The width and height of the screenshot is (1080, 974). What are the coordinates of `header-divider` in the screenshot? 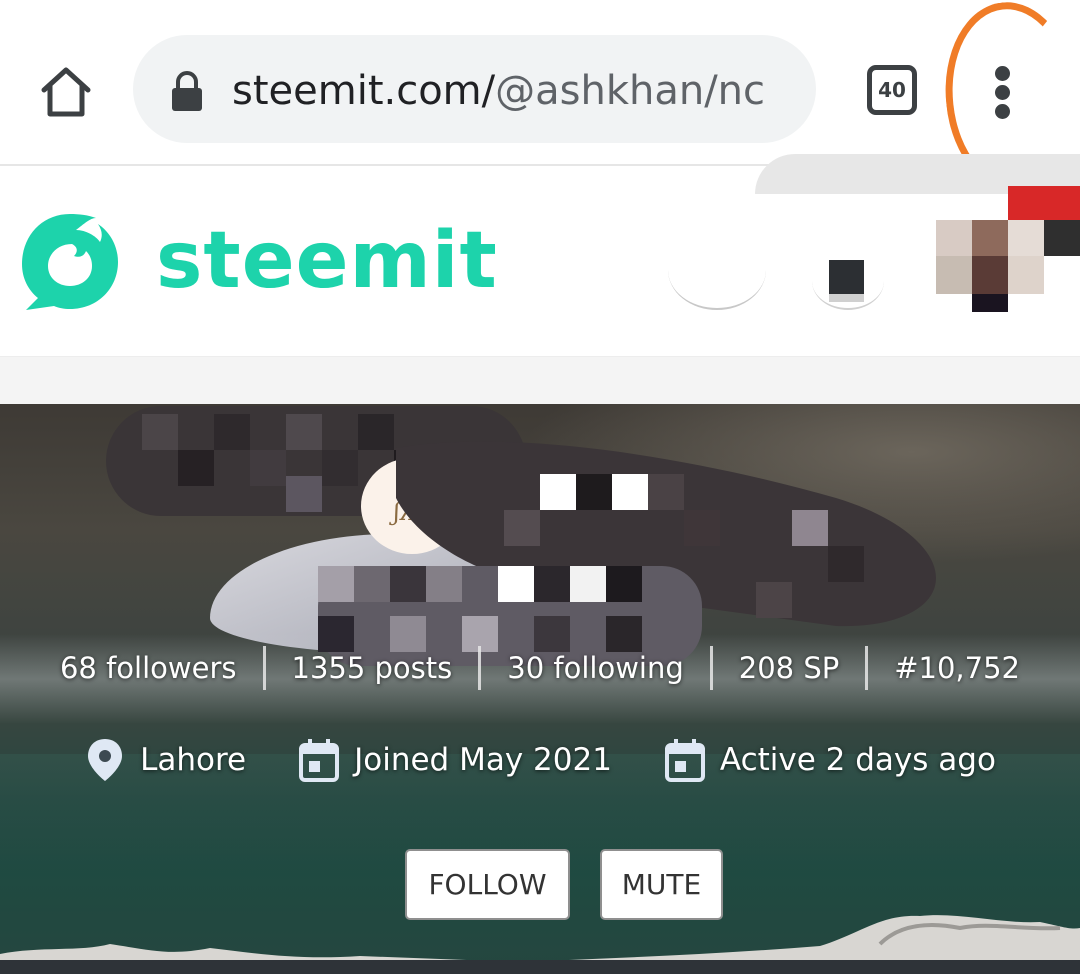 It's located at (540, 380).